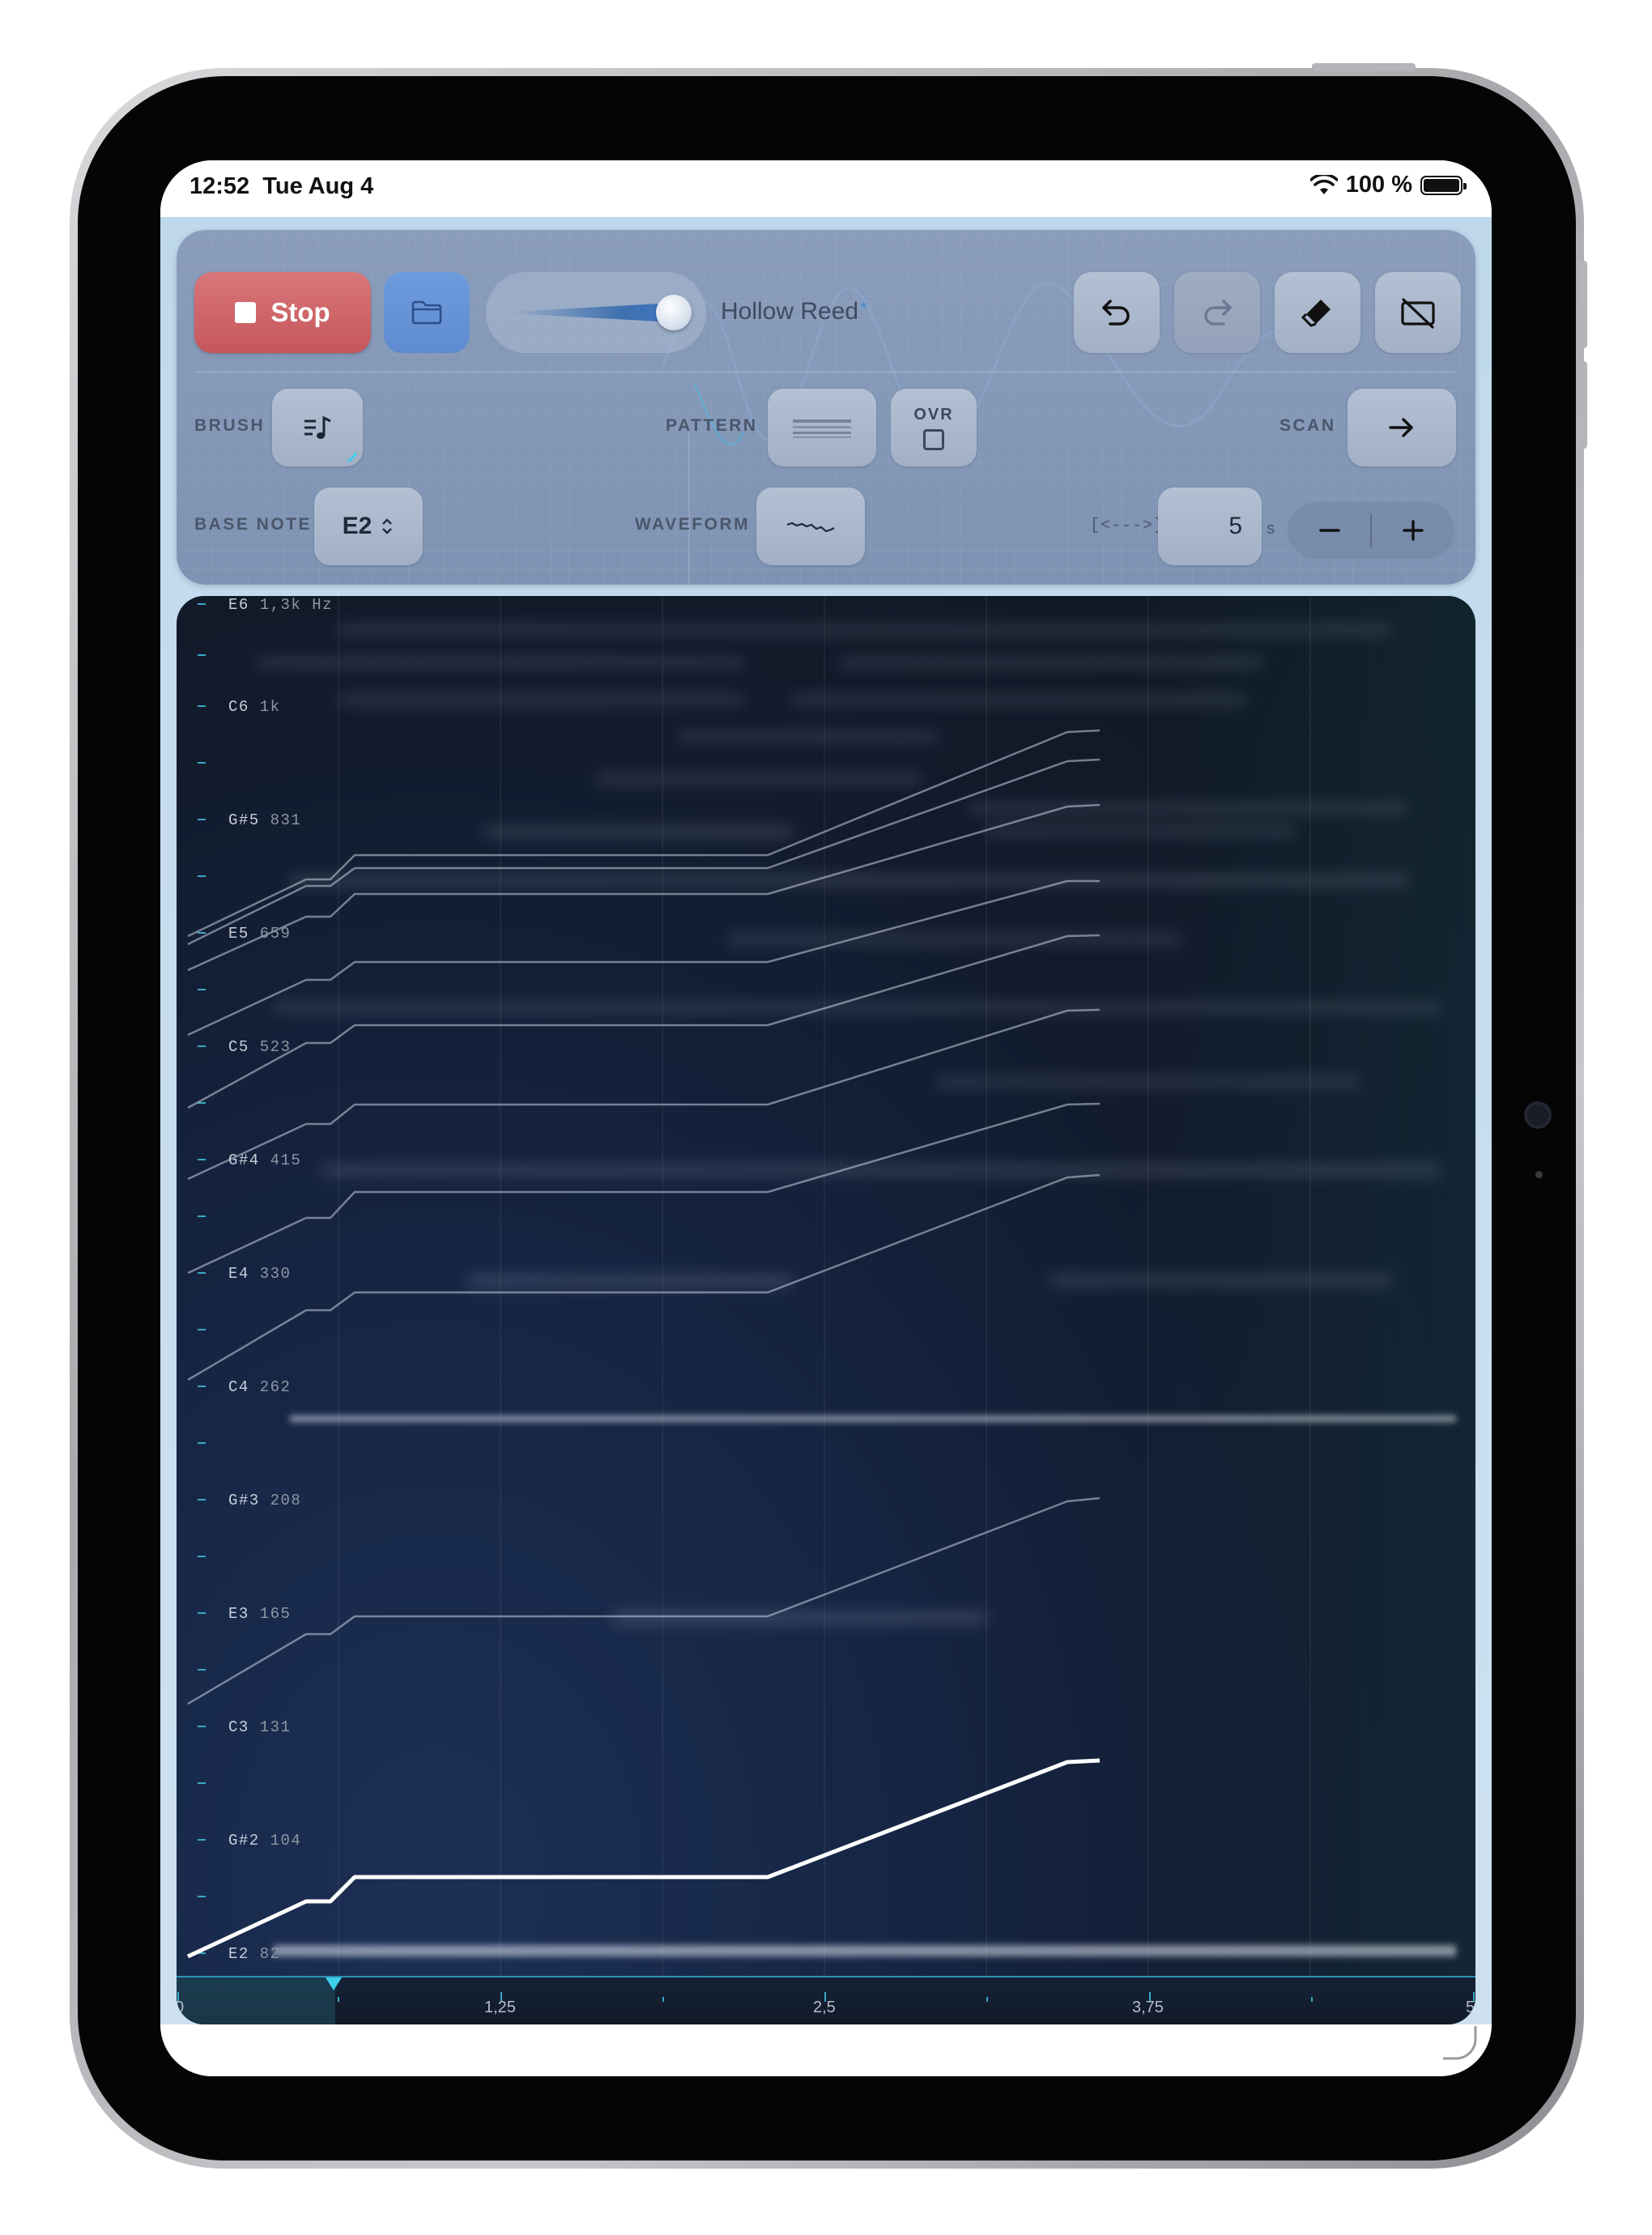 This screenshot has height=2235, width=1652. I want to click on waveform-label: WAVEFORM, so click(693, 525).